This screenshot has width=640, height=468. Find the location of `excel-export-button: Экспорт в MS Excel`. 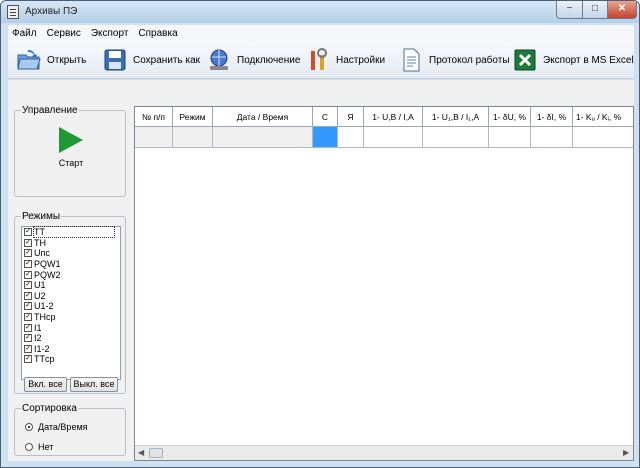

excel-export-button: Экспорт в MS Excel is located at coordinates (573, 60).